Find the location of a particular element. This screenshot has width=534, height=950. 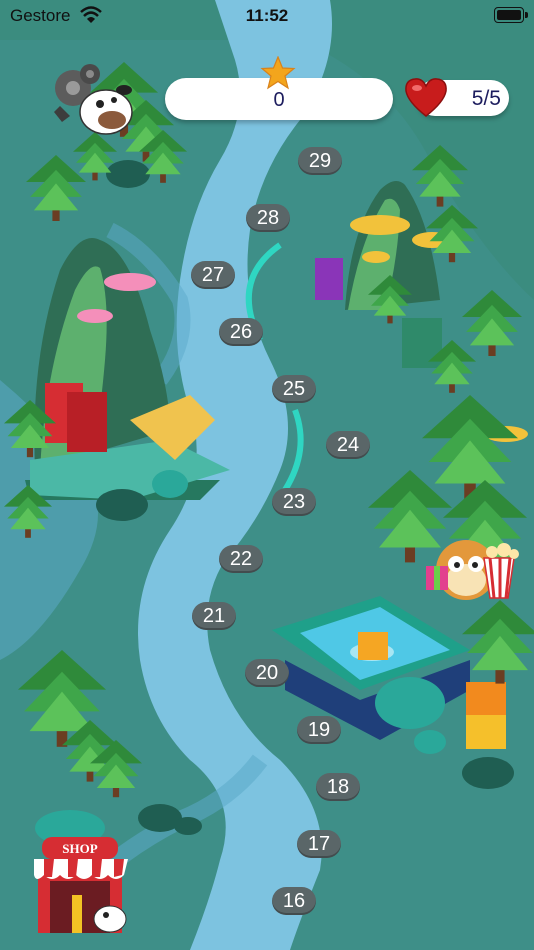

settings-button is located at coordinates (91, 99).